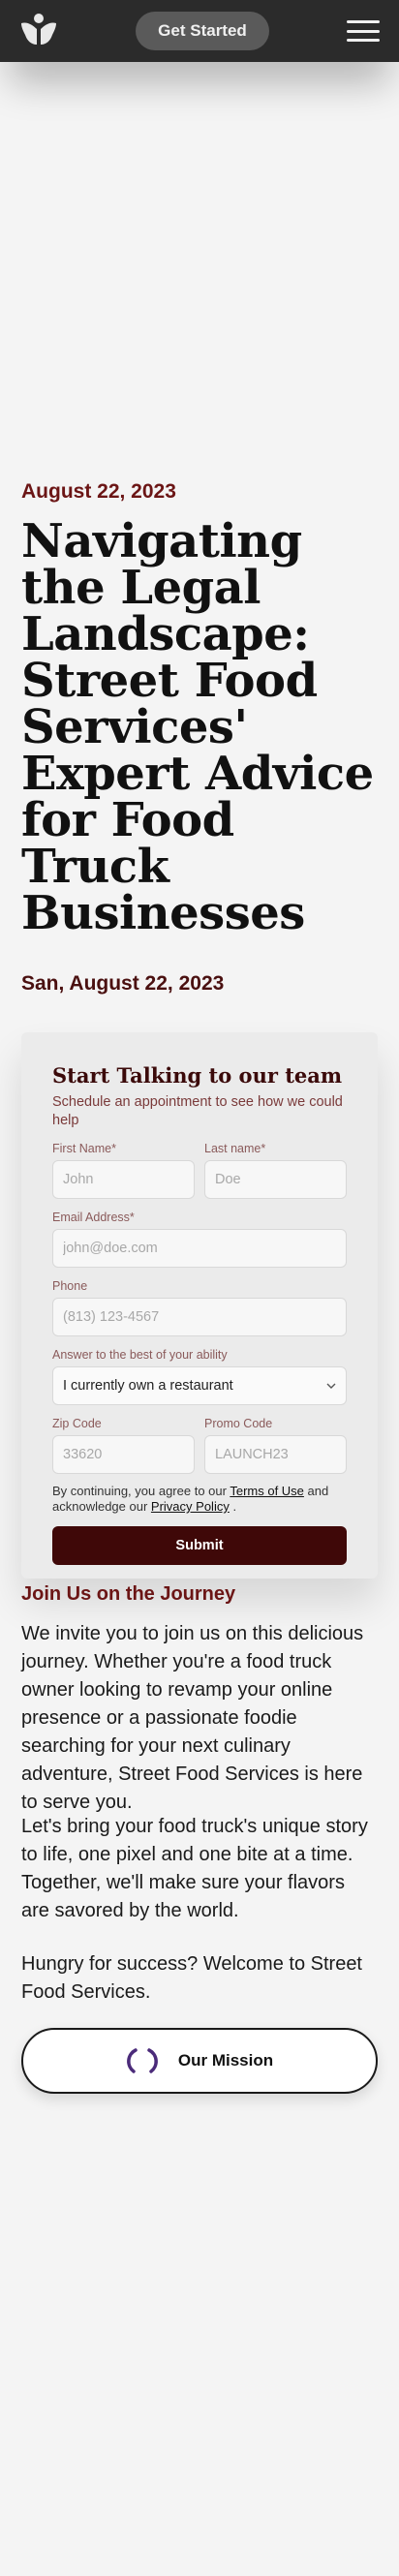  Describe the element at coordinates (123, 983) in the screenshot. I see `article-date-secondary: San, August 22, 2023` at that location.